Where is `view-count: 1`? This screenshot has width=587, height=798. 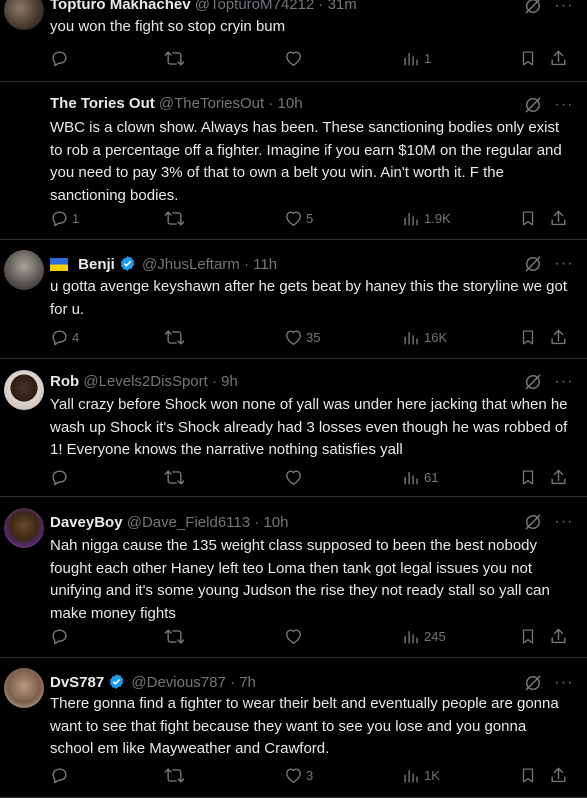 view-count: 1 is located at coordinates (428, 58).